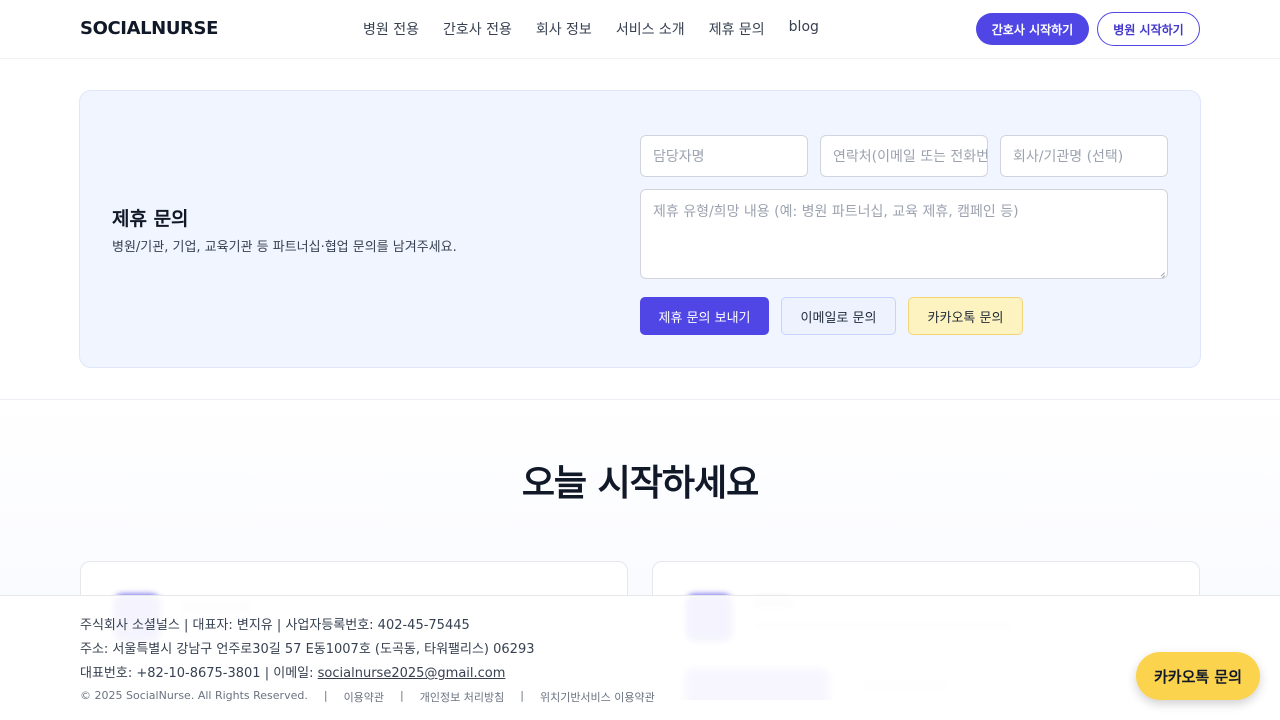 Image resolution: width=1280 pixels, height=720 pixels. What do you see at coordinates (194, 695) in the screenshot?
I see `copyright: © 2025 SocialNurse. All Rights Reserved.` at bounding box center [194, 695].